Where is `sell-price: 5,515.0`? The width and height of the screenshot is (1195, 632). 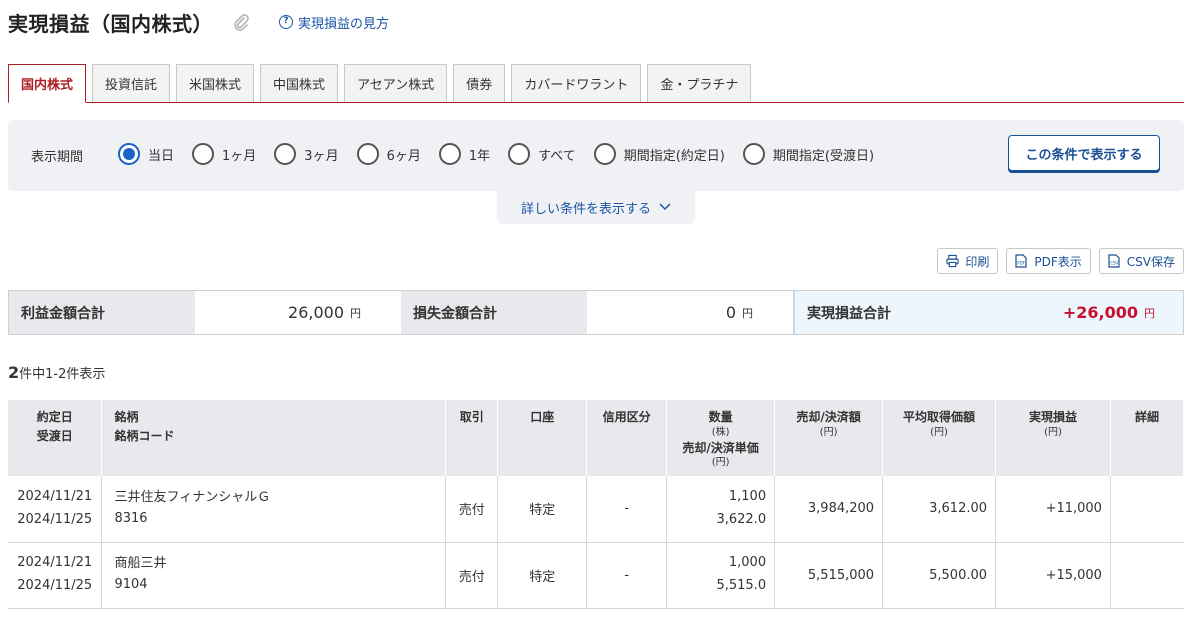 sell-price: 5,515.0 is located at coordinates (741, 585).